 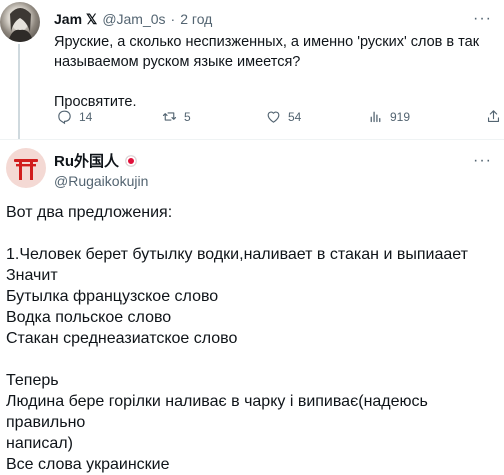 What do you see at coordinates (283, 116) in the screenshot?
I see `like-button: 54` at bounding box center [283, 116].